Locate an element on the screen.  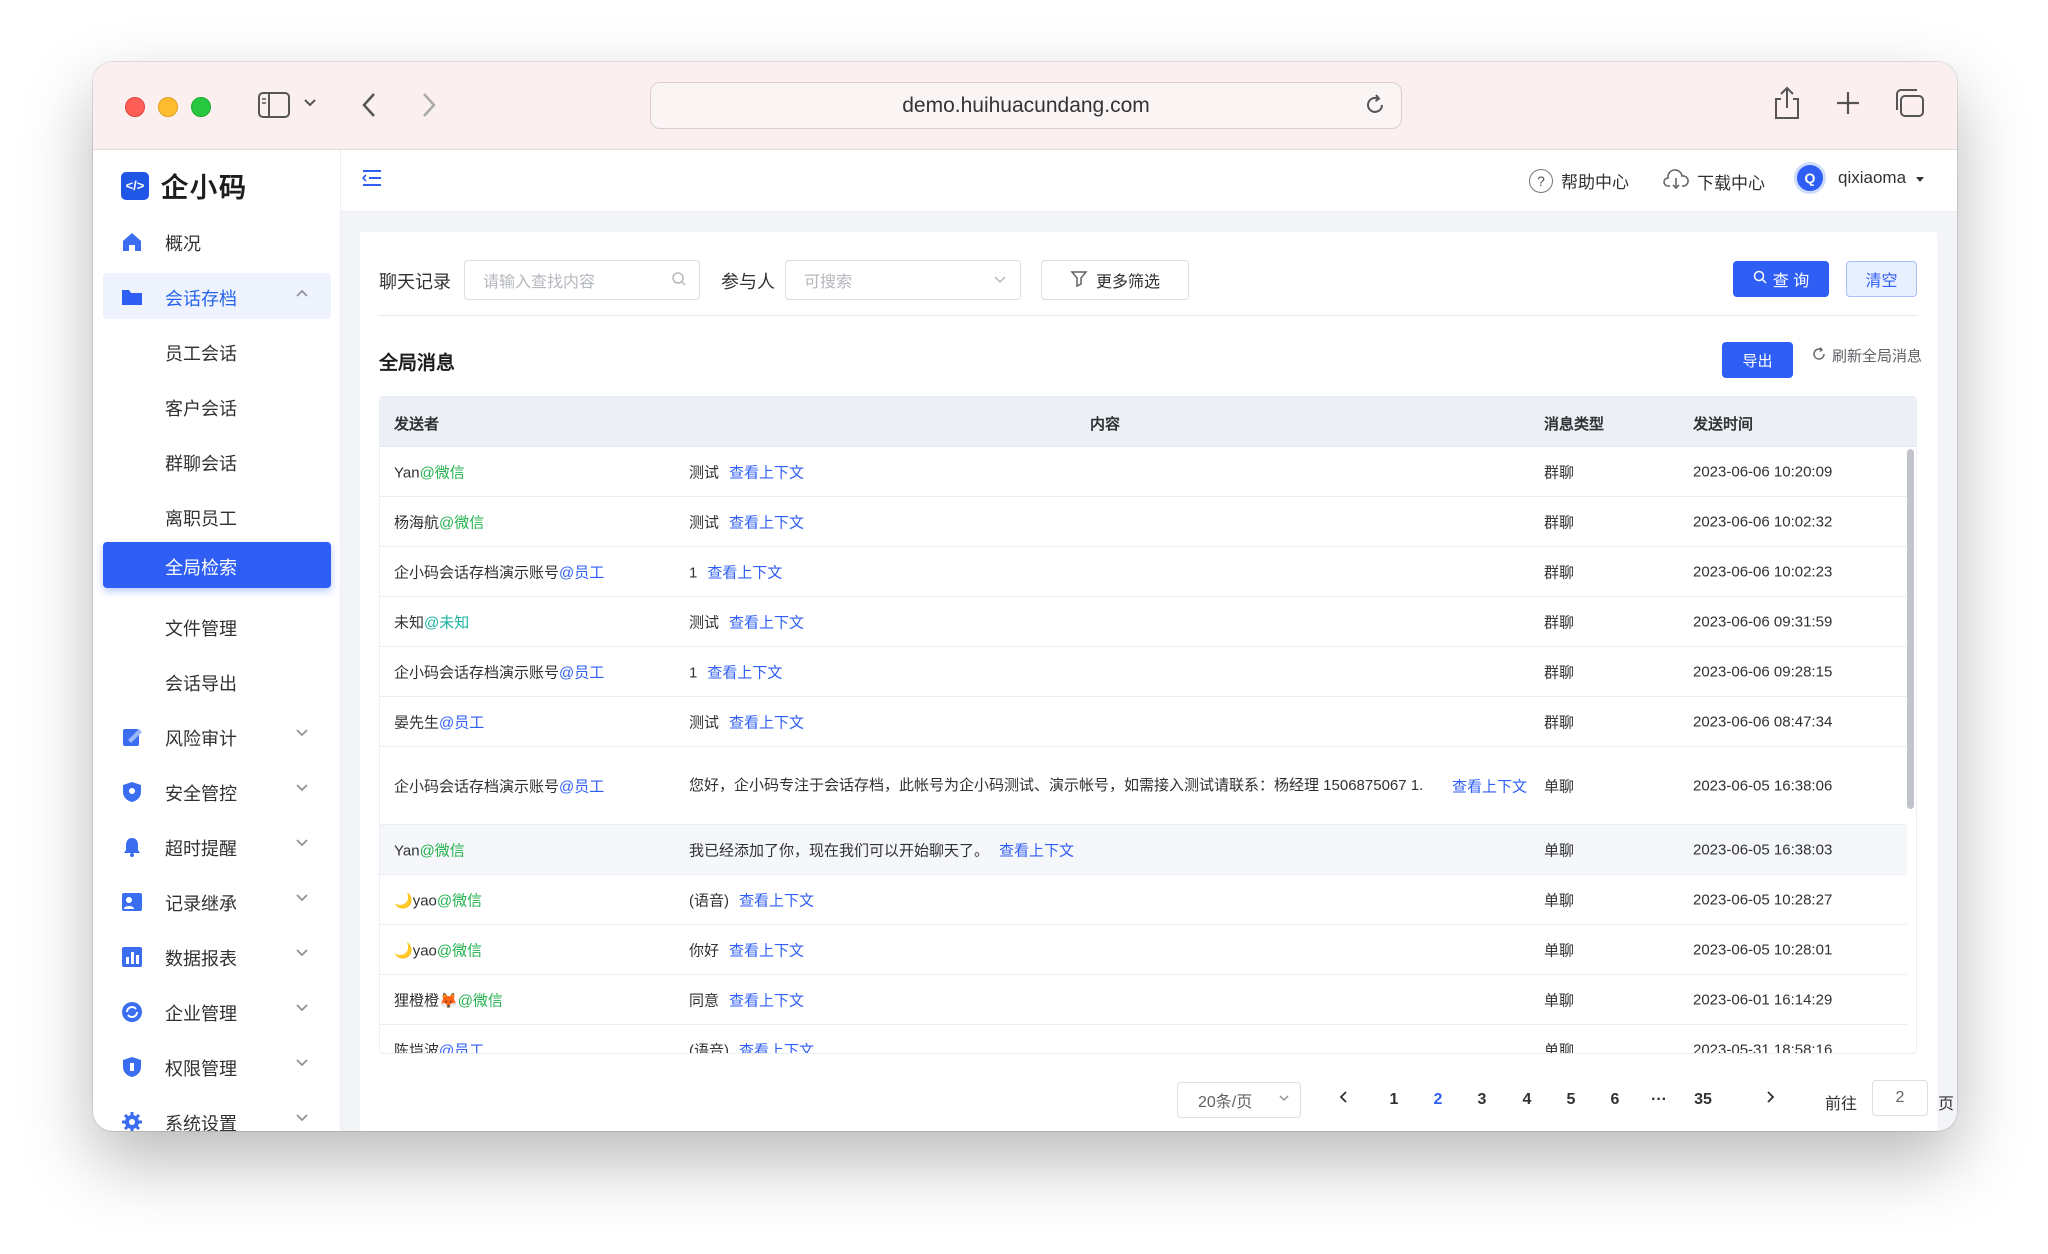
share-icon is located at coordinates (1787, 103).